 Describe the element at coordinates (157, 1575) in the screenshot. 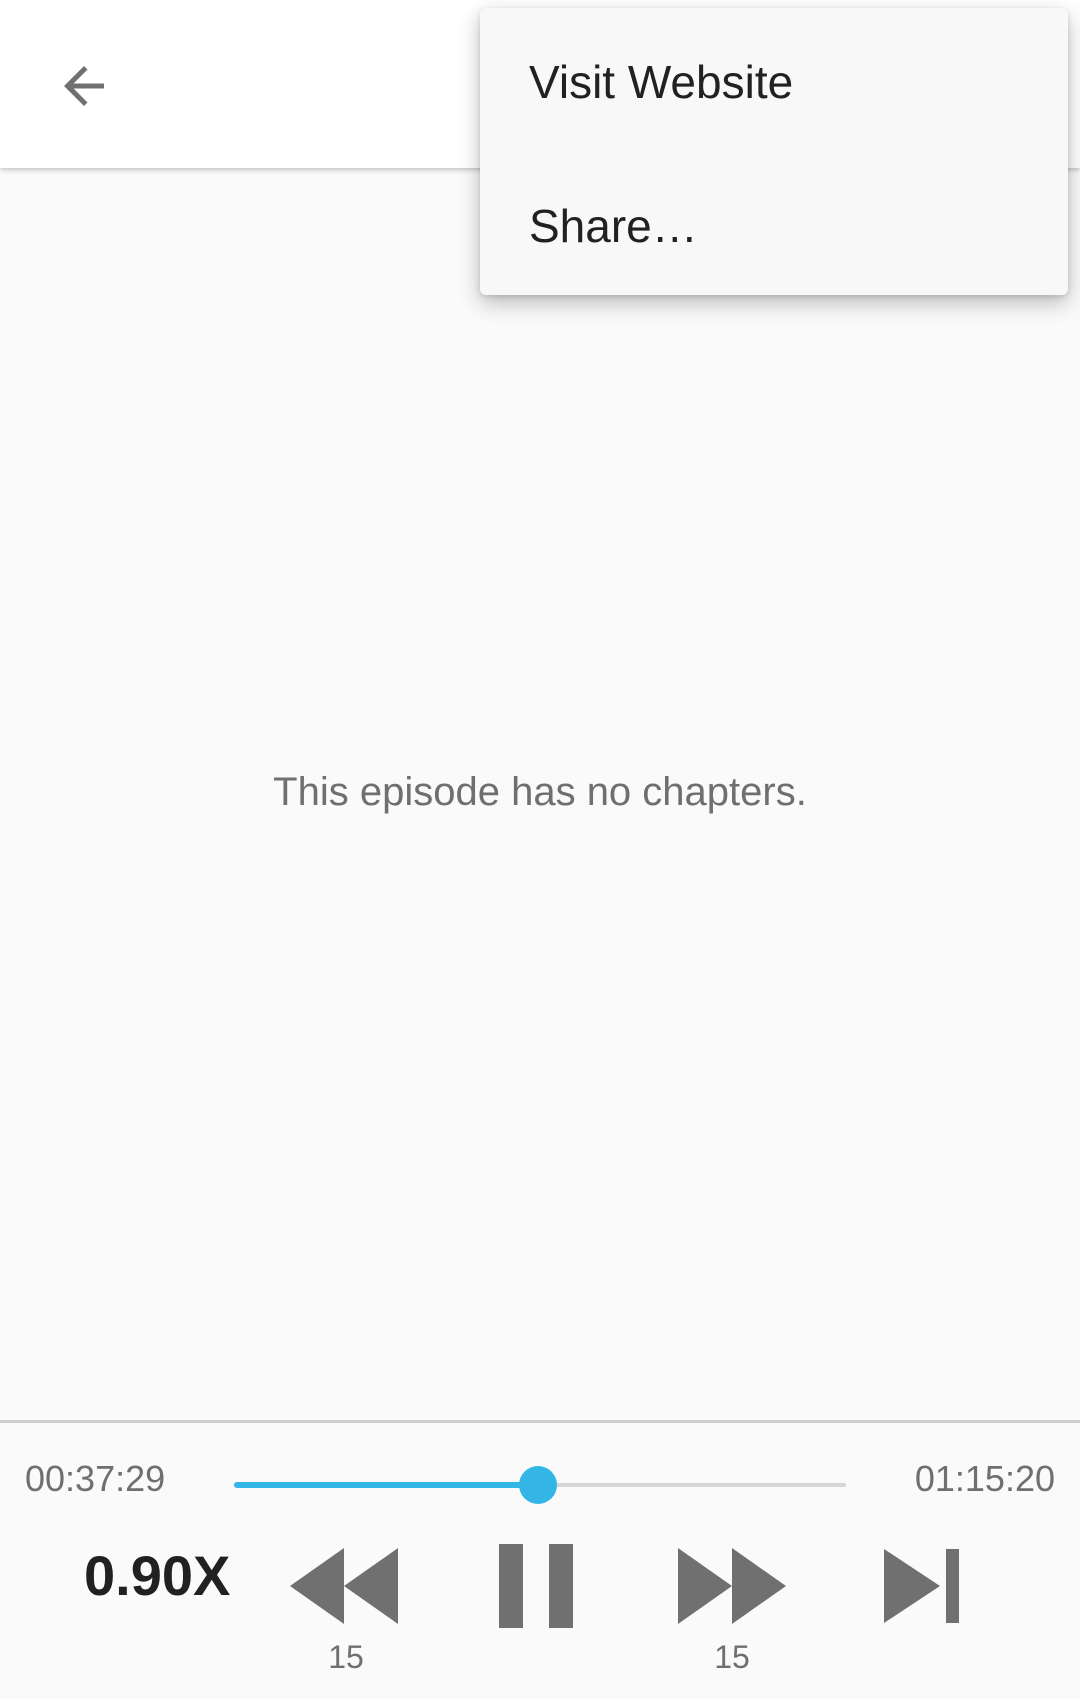

I see `playback-speed-button: 0.90X` at that location.